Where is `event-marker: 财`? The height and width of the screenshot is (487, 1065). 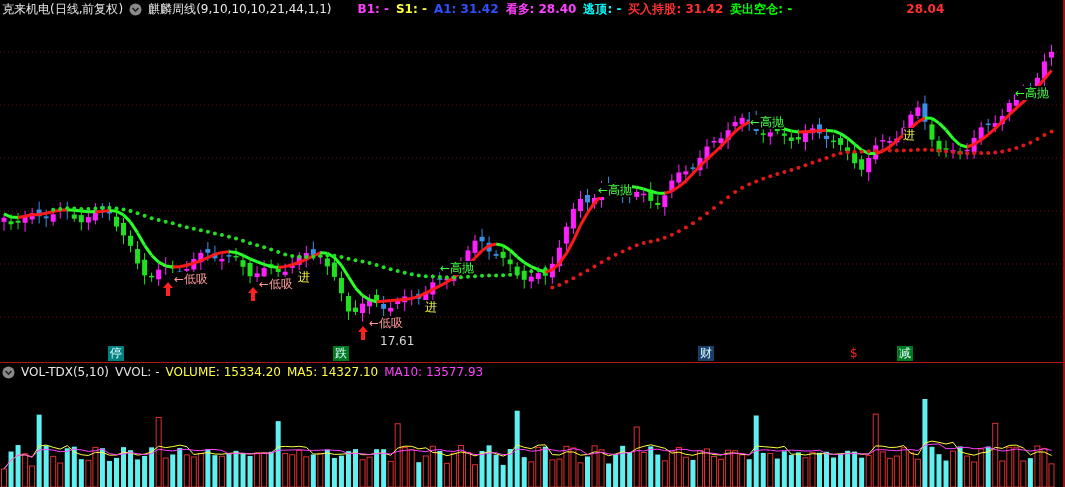 event-marker: 财 is located at coordinates (706, 353).